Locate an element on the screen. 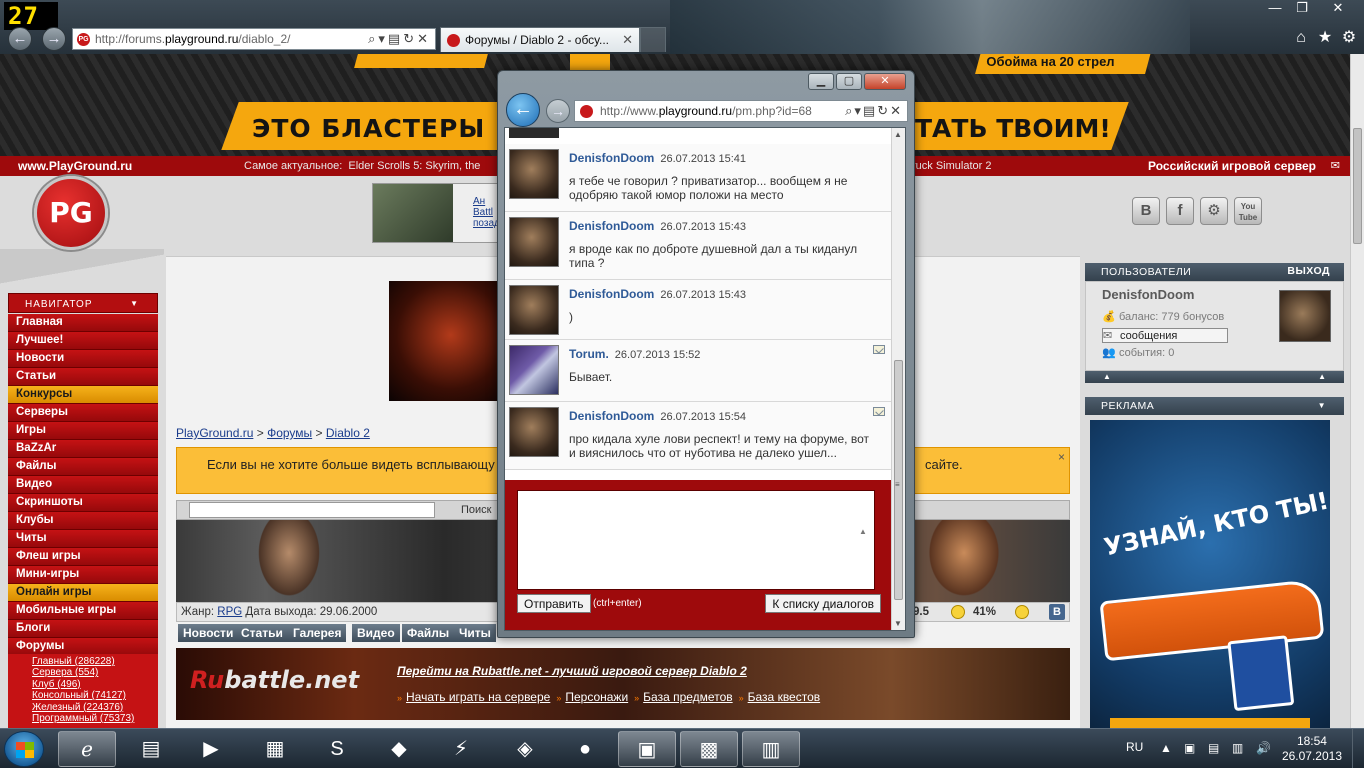 The image size is (1364, 768). search-icon: ⌕ is located at coordinates (849, 110).